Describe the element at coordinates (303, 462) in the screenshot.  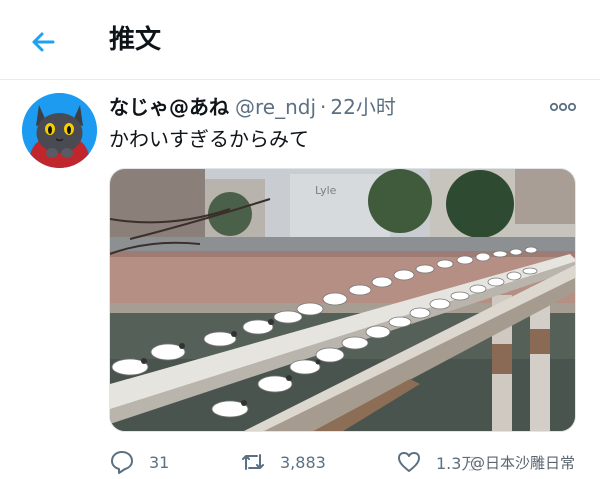
I see `retweet-count: 3,883` at that location.